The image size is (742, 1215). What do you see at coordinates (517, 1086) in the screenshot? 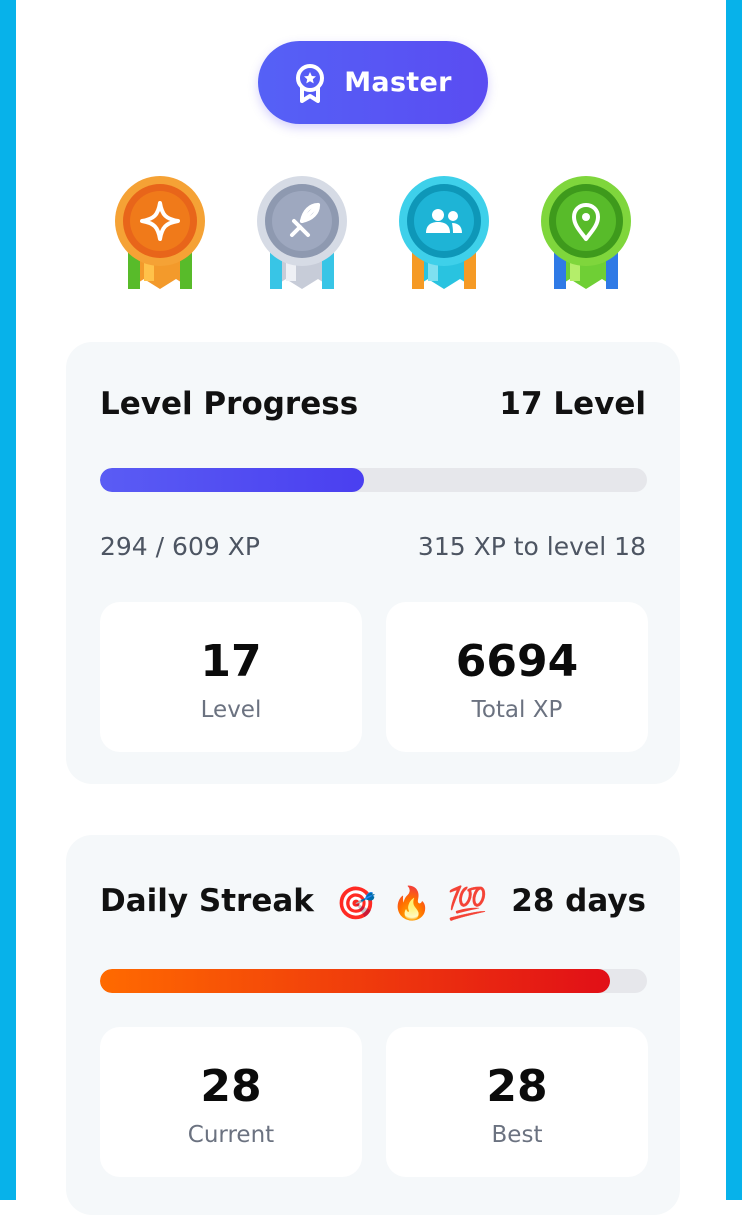
I see `best-streak-value: 28` at bounding box center [517, 1086].